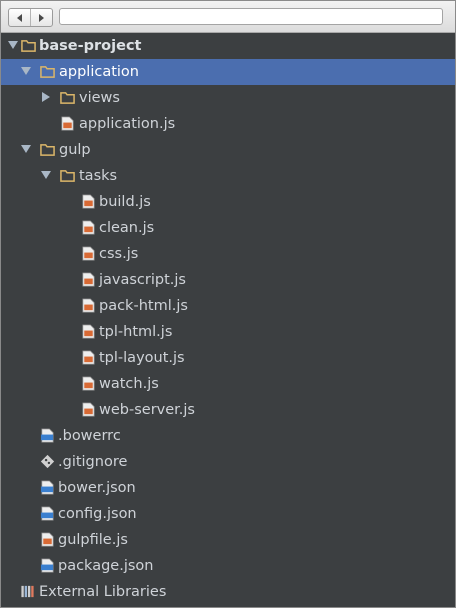  Describe the element at coordinates (228, 514) in the screenshot. I see `tree-item-config-json: config.json` at that location.